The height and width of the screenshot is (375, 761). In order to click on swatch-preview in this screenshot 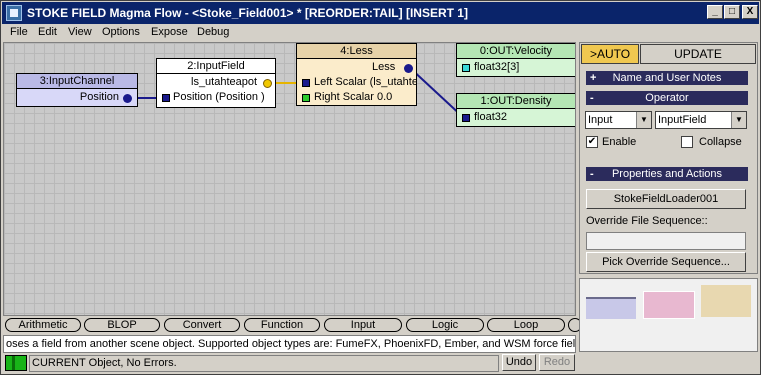, I will do `click(668, 315)`.